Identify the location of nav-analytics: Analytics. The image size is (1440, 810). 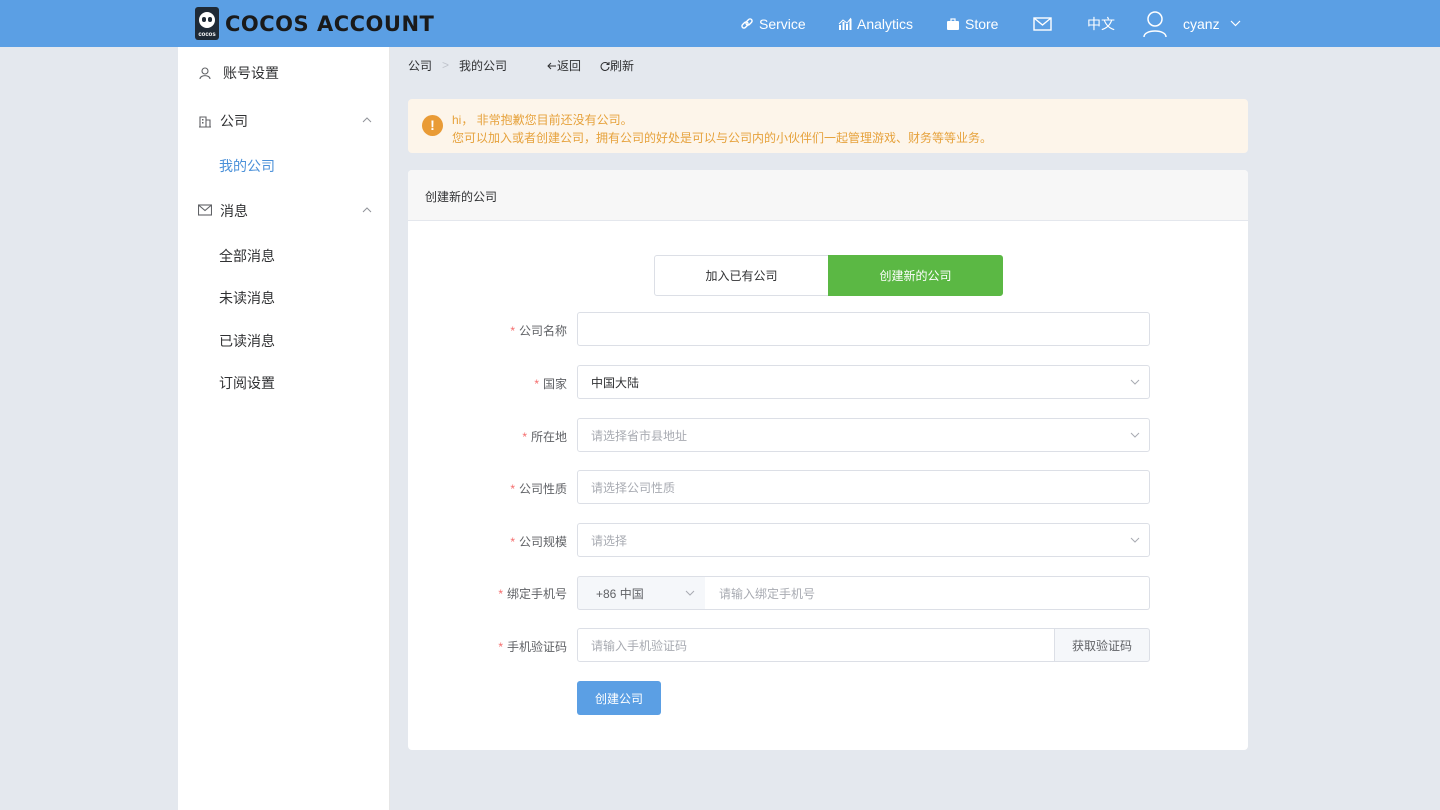
(875, 23).